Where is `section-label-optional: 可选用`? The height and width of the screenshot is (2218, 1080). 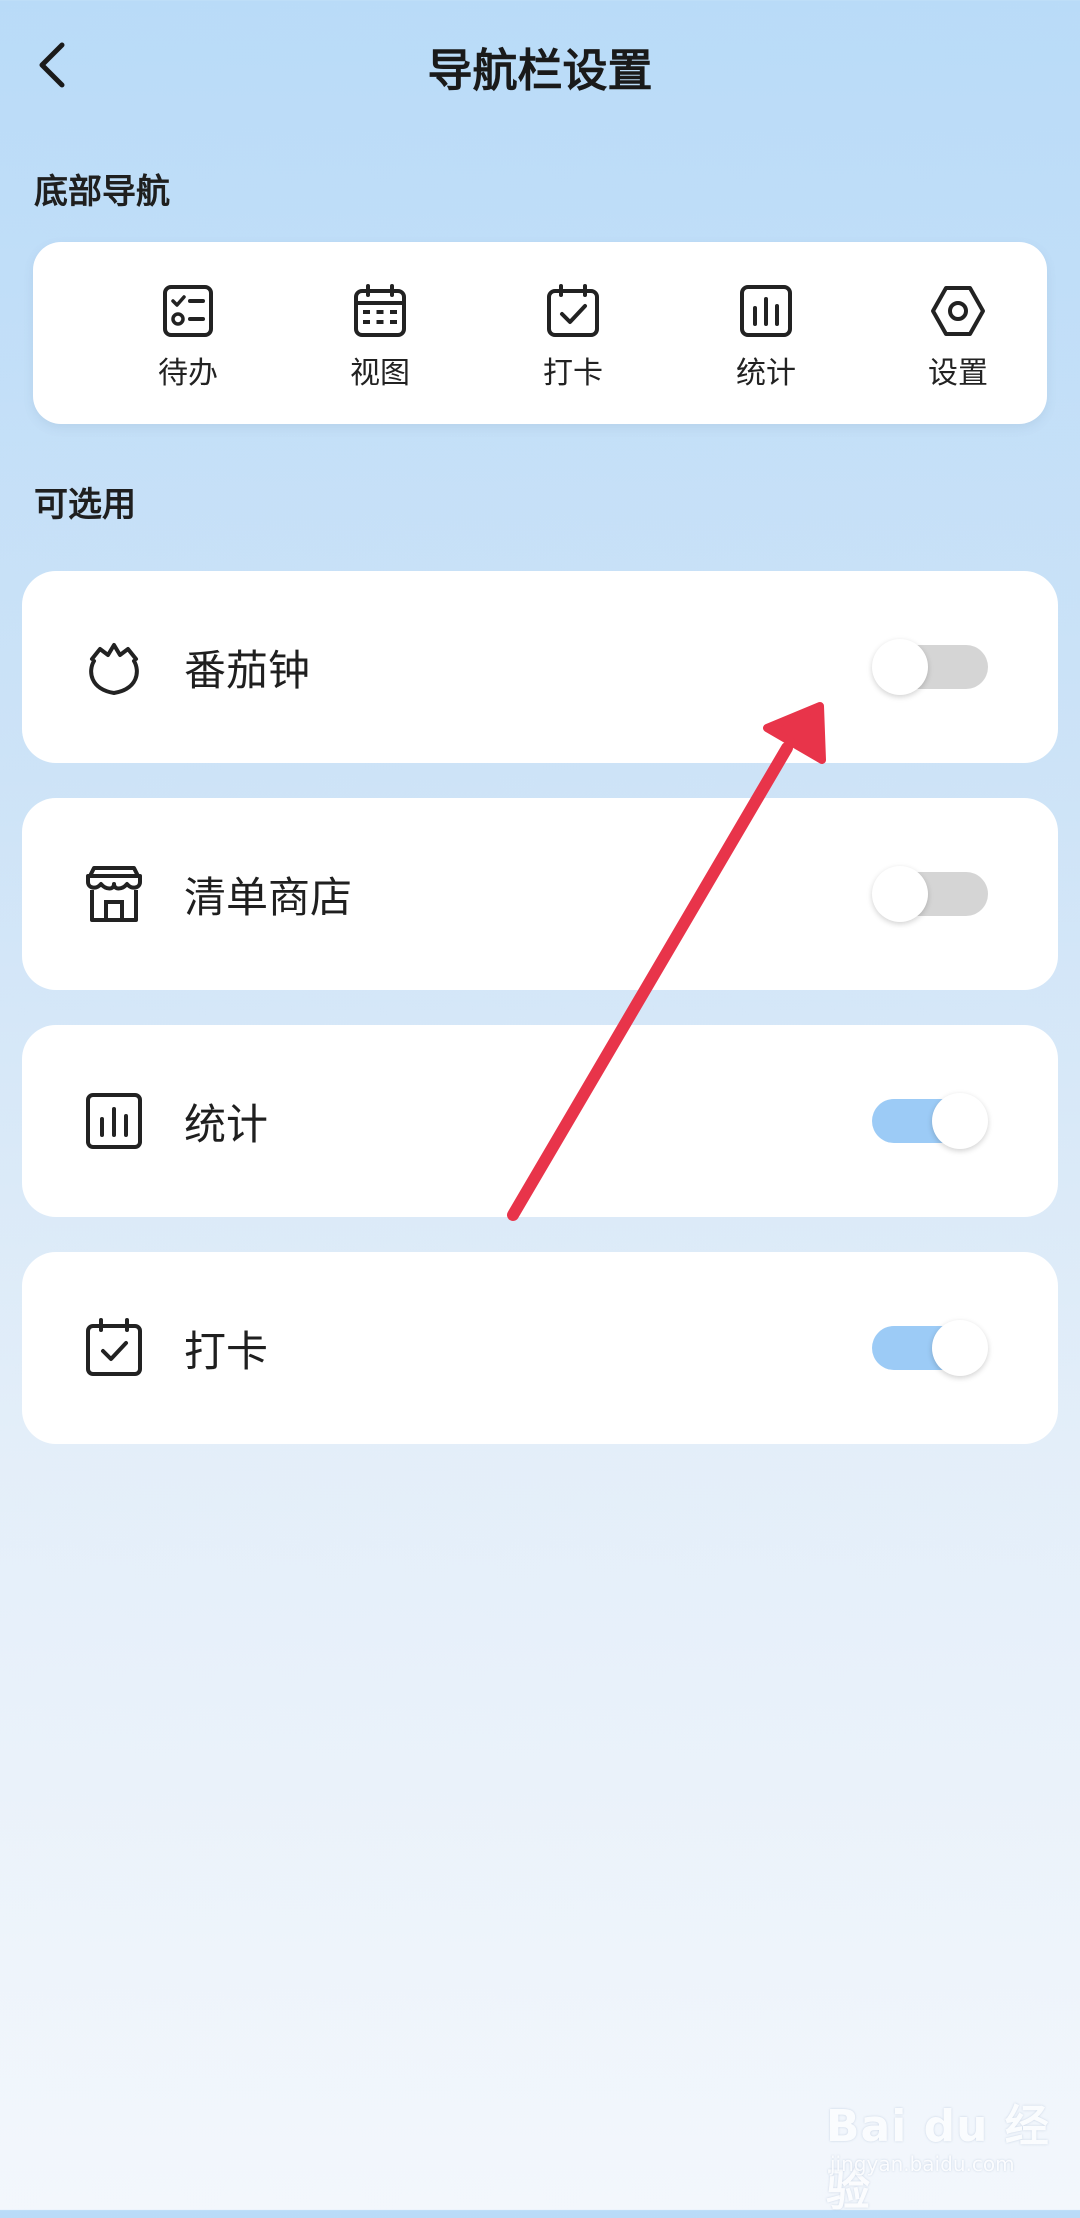
section-label-optional: 可选用 is located at coordinates (85, 505).